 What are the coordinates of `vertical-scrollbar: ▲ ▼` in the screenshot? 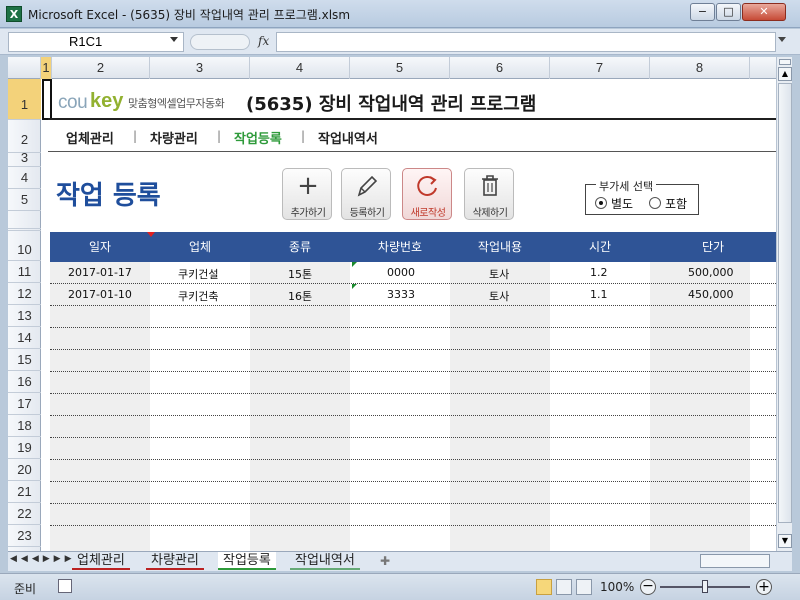 It's located at (784, 304).